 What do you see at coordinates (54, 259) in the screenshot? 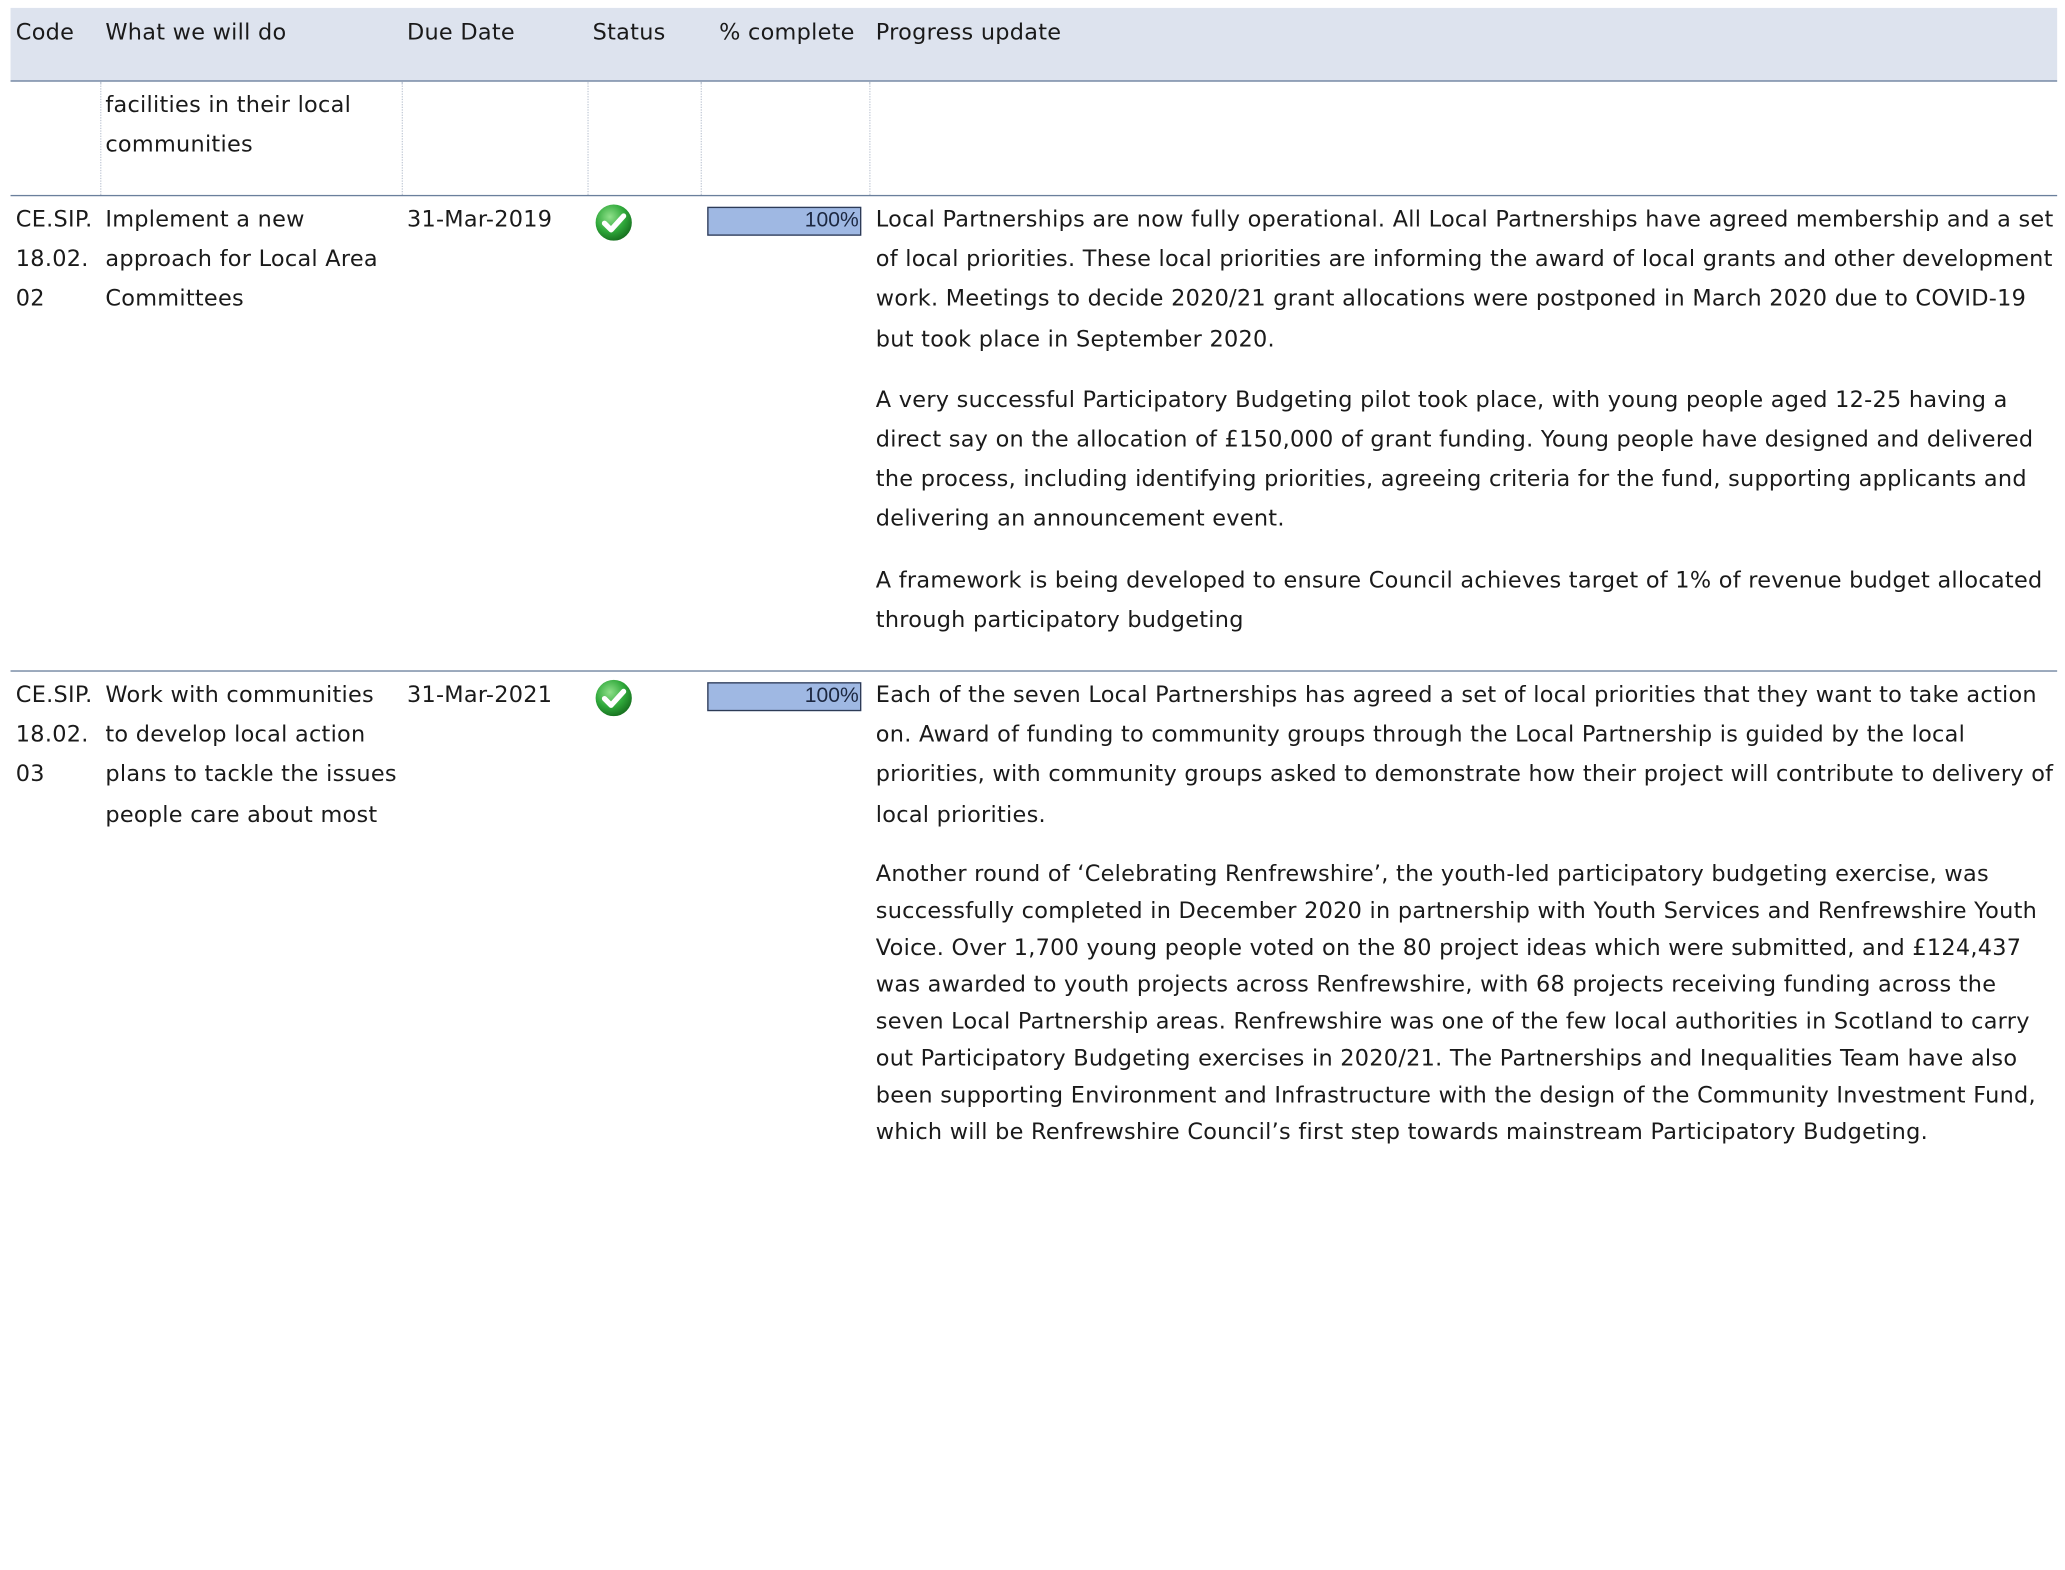
I see `row-code: CE.SIP.18.02.02` at bounding box center [54, 259].